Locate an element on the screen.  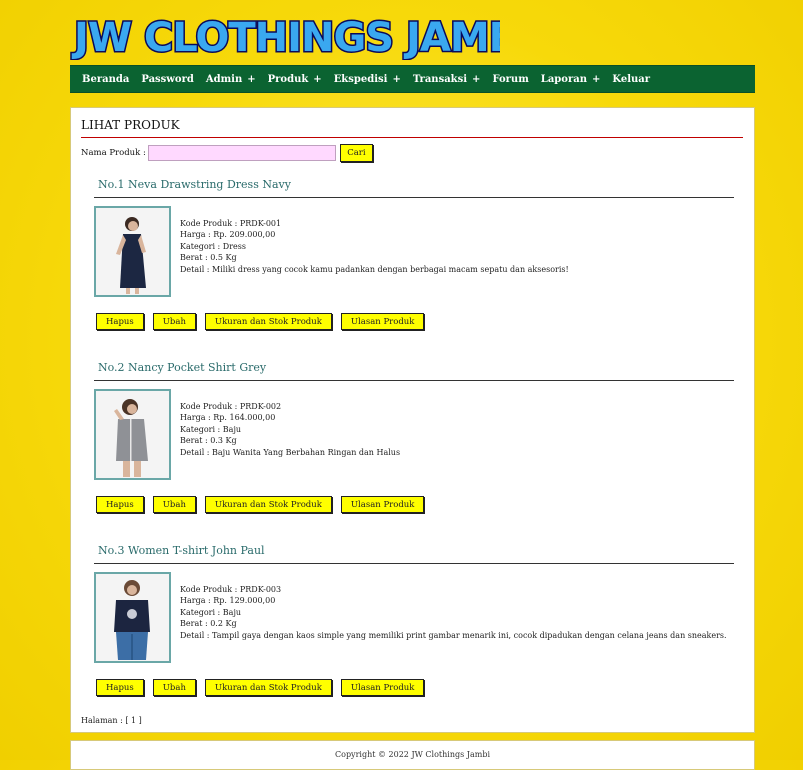
nav-item-forum: Forum is located at coordinates (510, 79).